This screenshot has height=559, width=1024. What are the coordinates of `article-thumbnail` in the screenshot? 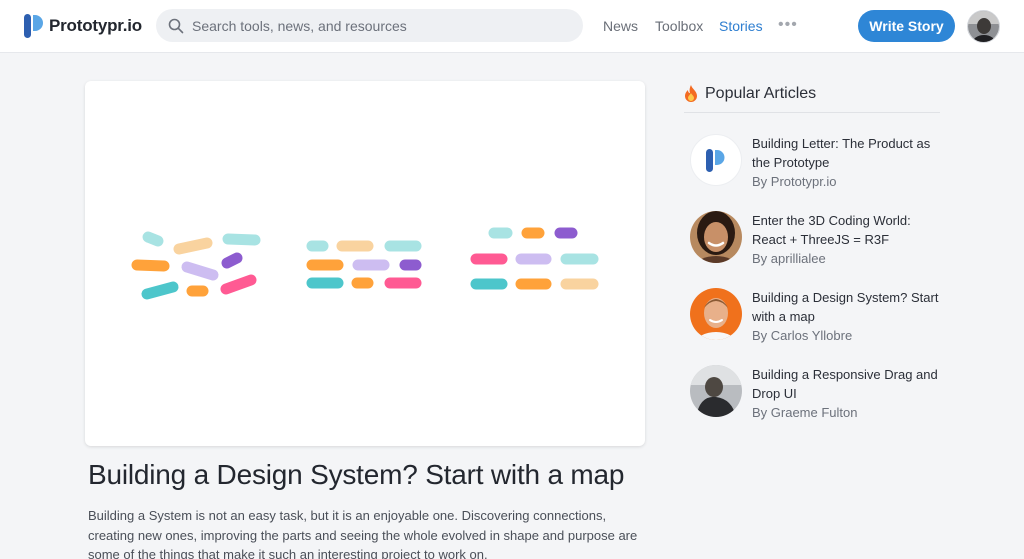 It's located at (716, 160).